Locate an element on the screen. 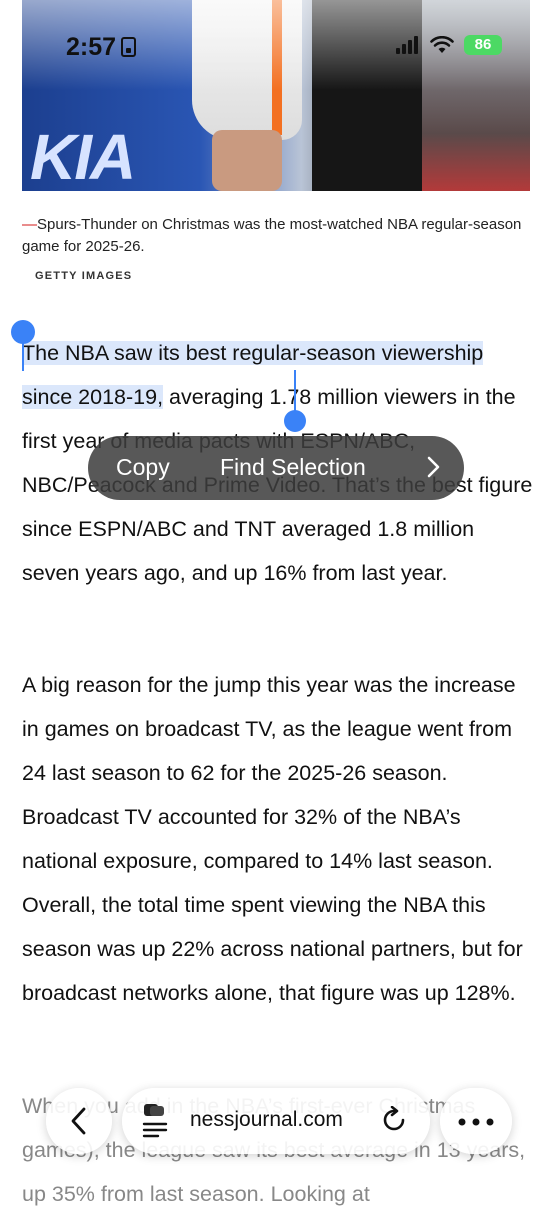  copy-button: Copy is located at coordinates (143, 467).